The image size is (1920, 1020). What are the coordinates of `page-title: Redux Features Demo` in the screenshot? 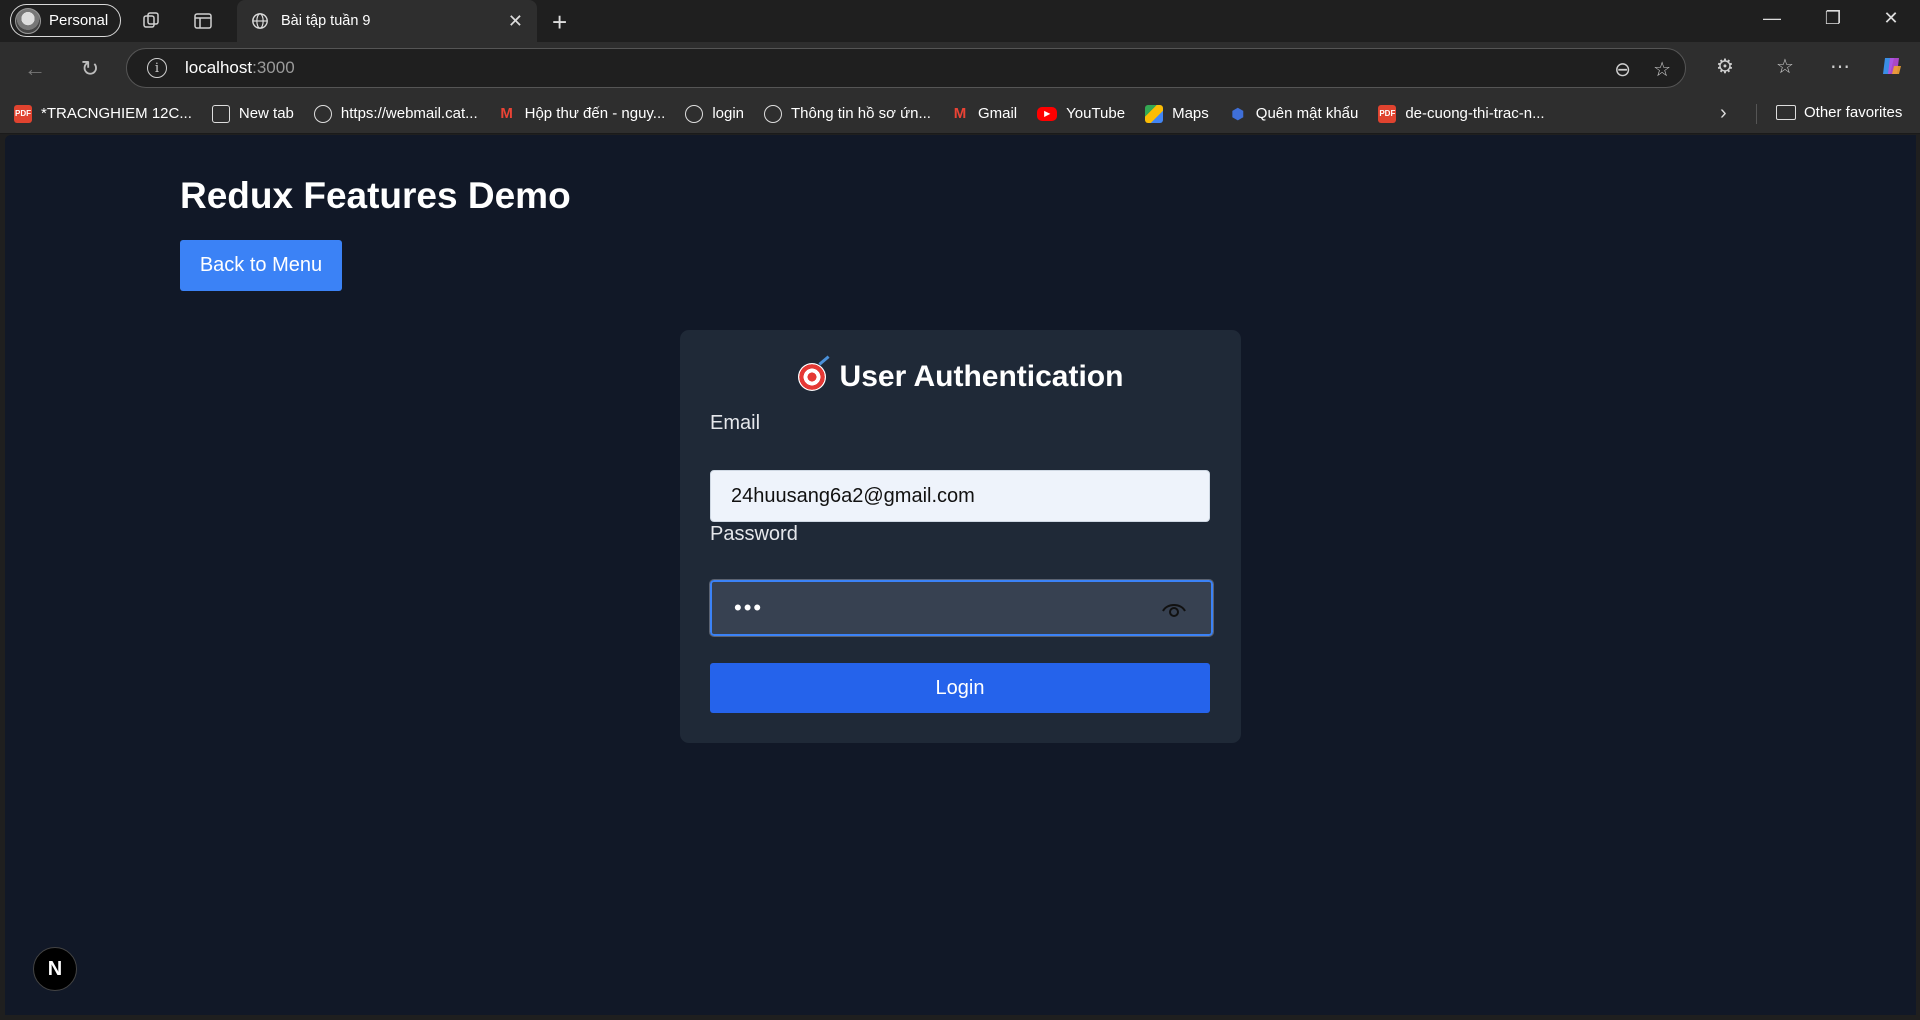 It's located at (375, 195).